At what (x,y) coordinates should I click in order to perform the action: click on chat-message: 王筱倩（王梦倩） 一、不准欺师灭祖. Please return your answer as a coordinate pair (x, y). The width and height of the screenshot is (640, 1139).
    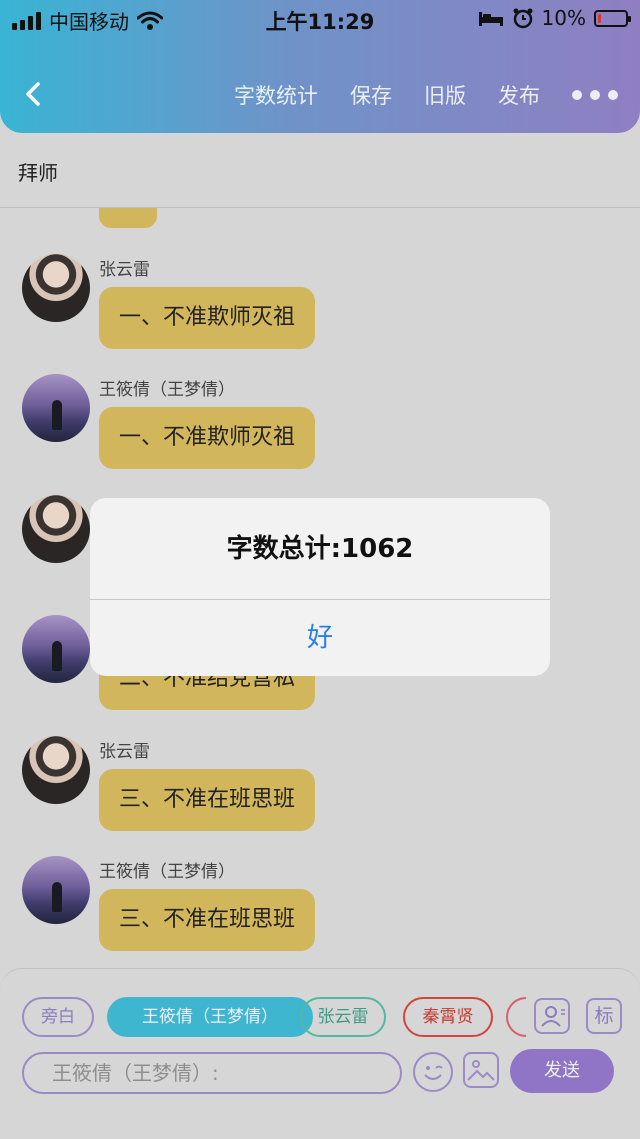
    Looking at the image, I should click on (302, 434).